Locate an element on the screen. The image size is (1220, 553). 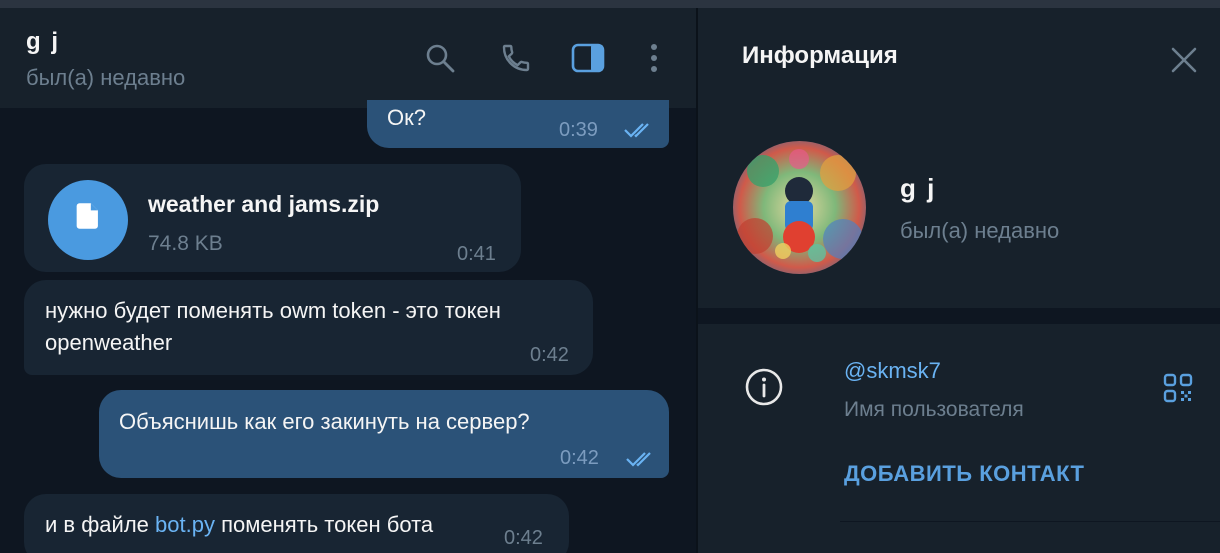
file-name: weather and jams.zip is located at coordinates (263, 204).